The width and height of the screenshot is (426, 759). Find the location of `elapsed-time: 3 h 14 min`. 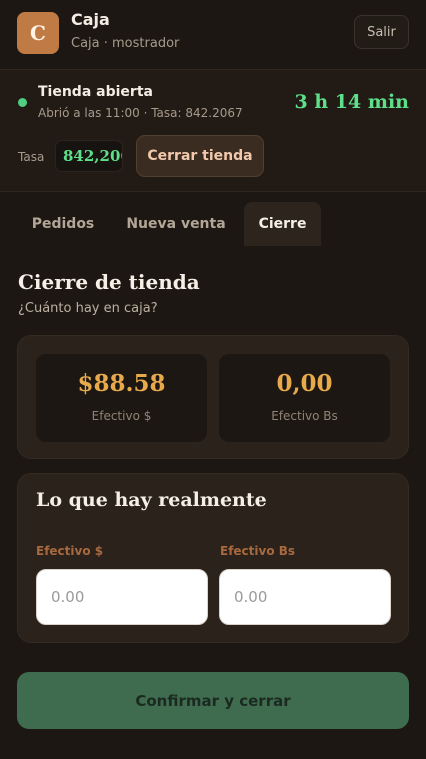

elapsed-time: 3 h 14 min is located at coordinates (351, 102).